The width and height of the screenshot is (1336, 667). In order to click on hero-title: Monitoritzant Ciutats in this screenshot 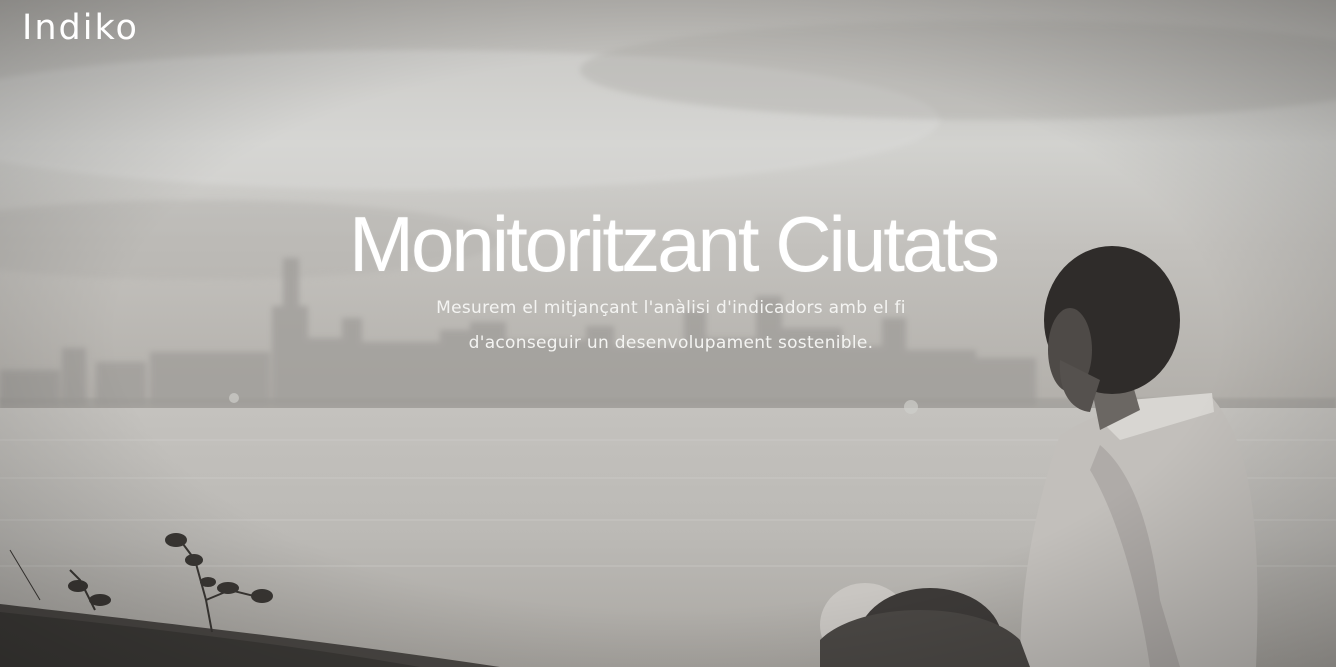, I will do `click(674, 244)`.